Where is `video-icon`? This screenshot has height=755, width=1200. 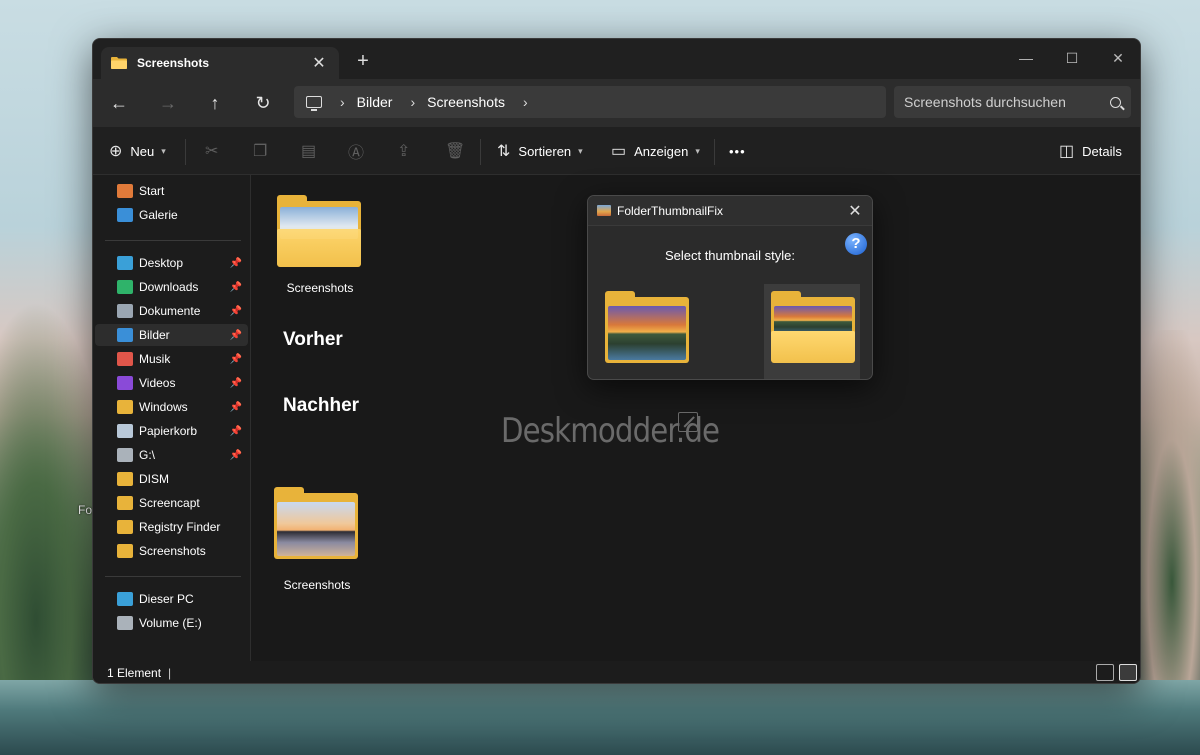
video-icon is located at coordinates (125, 383).